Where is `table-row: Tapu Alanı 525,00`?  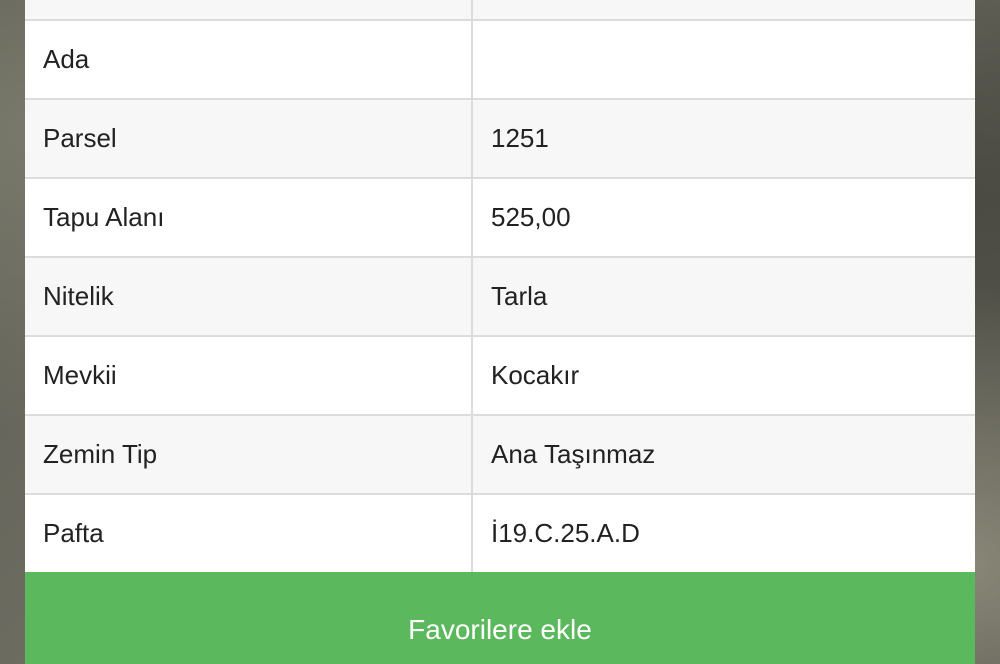
table-row: Tapu Alanı 525,00 is located at coordinates (500, 217).